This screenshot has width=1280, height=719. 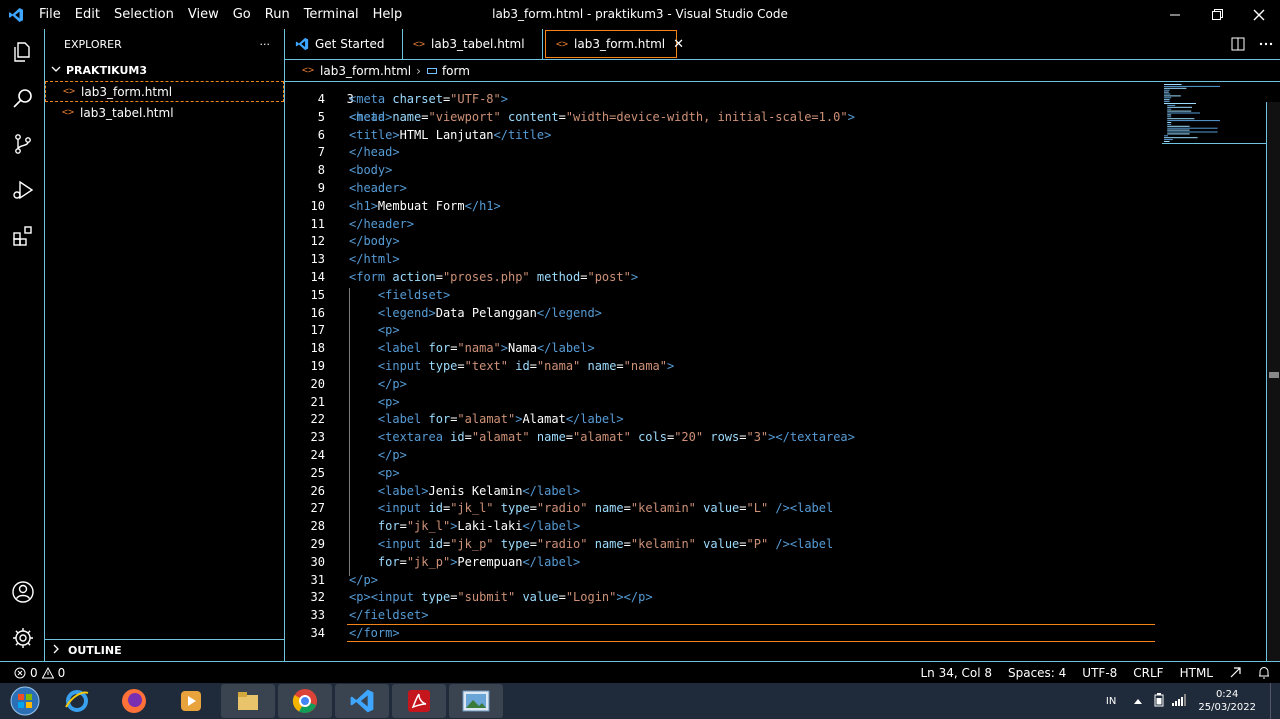 I want to click on line-number: 9, so click(x=321, y=188).